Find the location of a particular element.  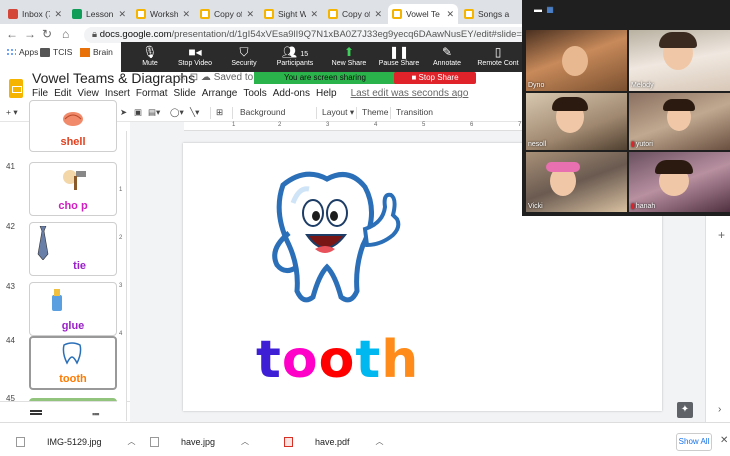

slide-word-tooth: tooth is located at coordinates (337, 360).